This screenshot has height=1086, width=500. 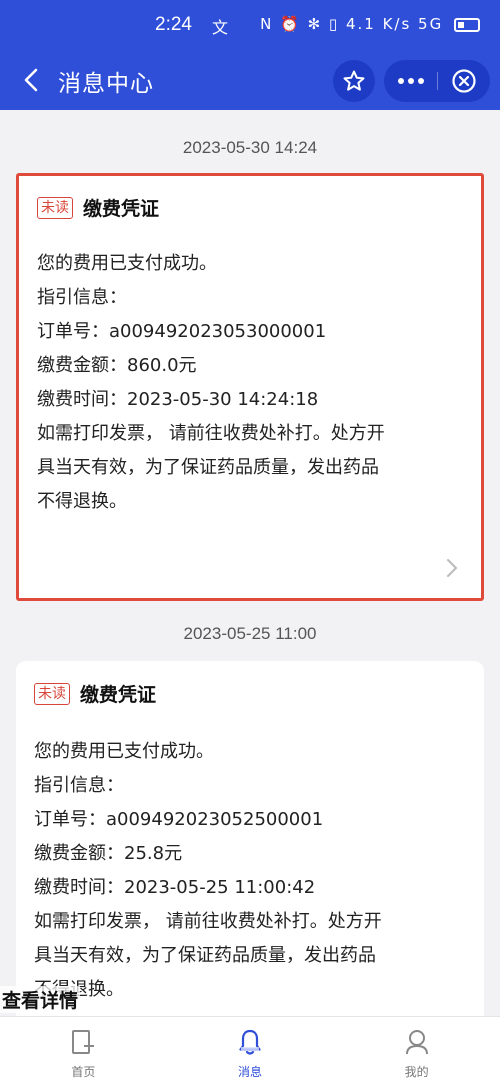 I want to click on battery-icon, so click(x=467, y=24).